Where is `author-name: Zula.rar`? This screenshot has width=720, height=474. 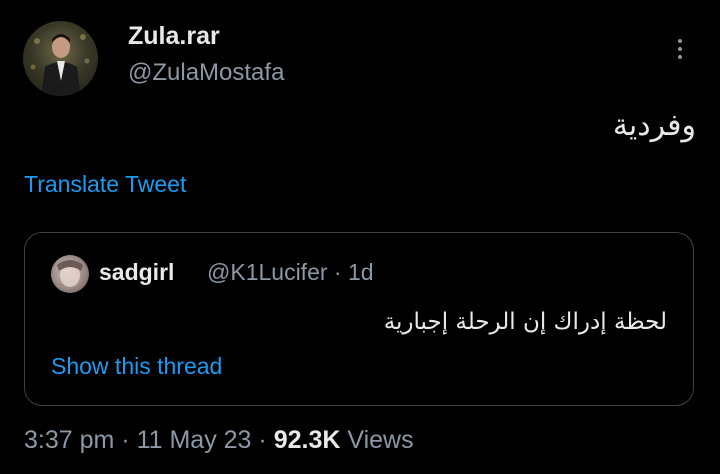
author-name: Zula.rar is located at coordinates (174, 36).